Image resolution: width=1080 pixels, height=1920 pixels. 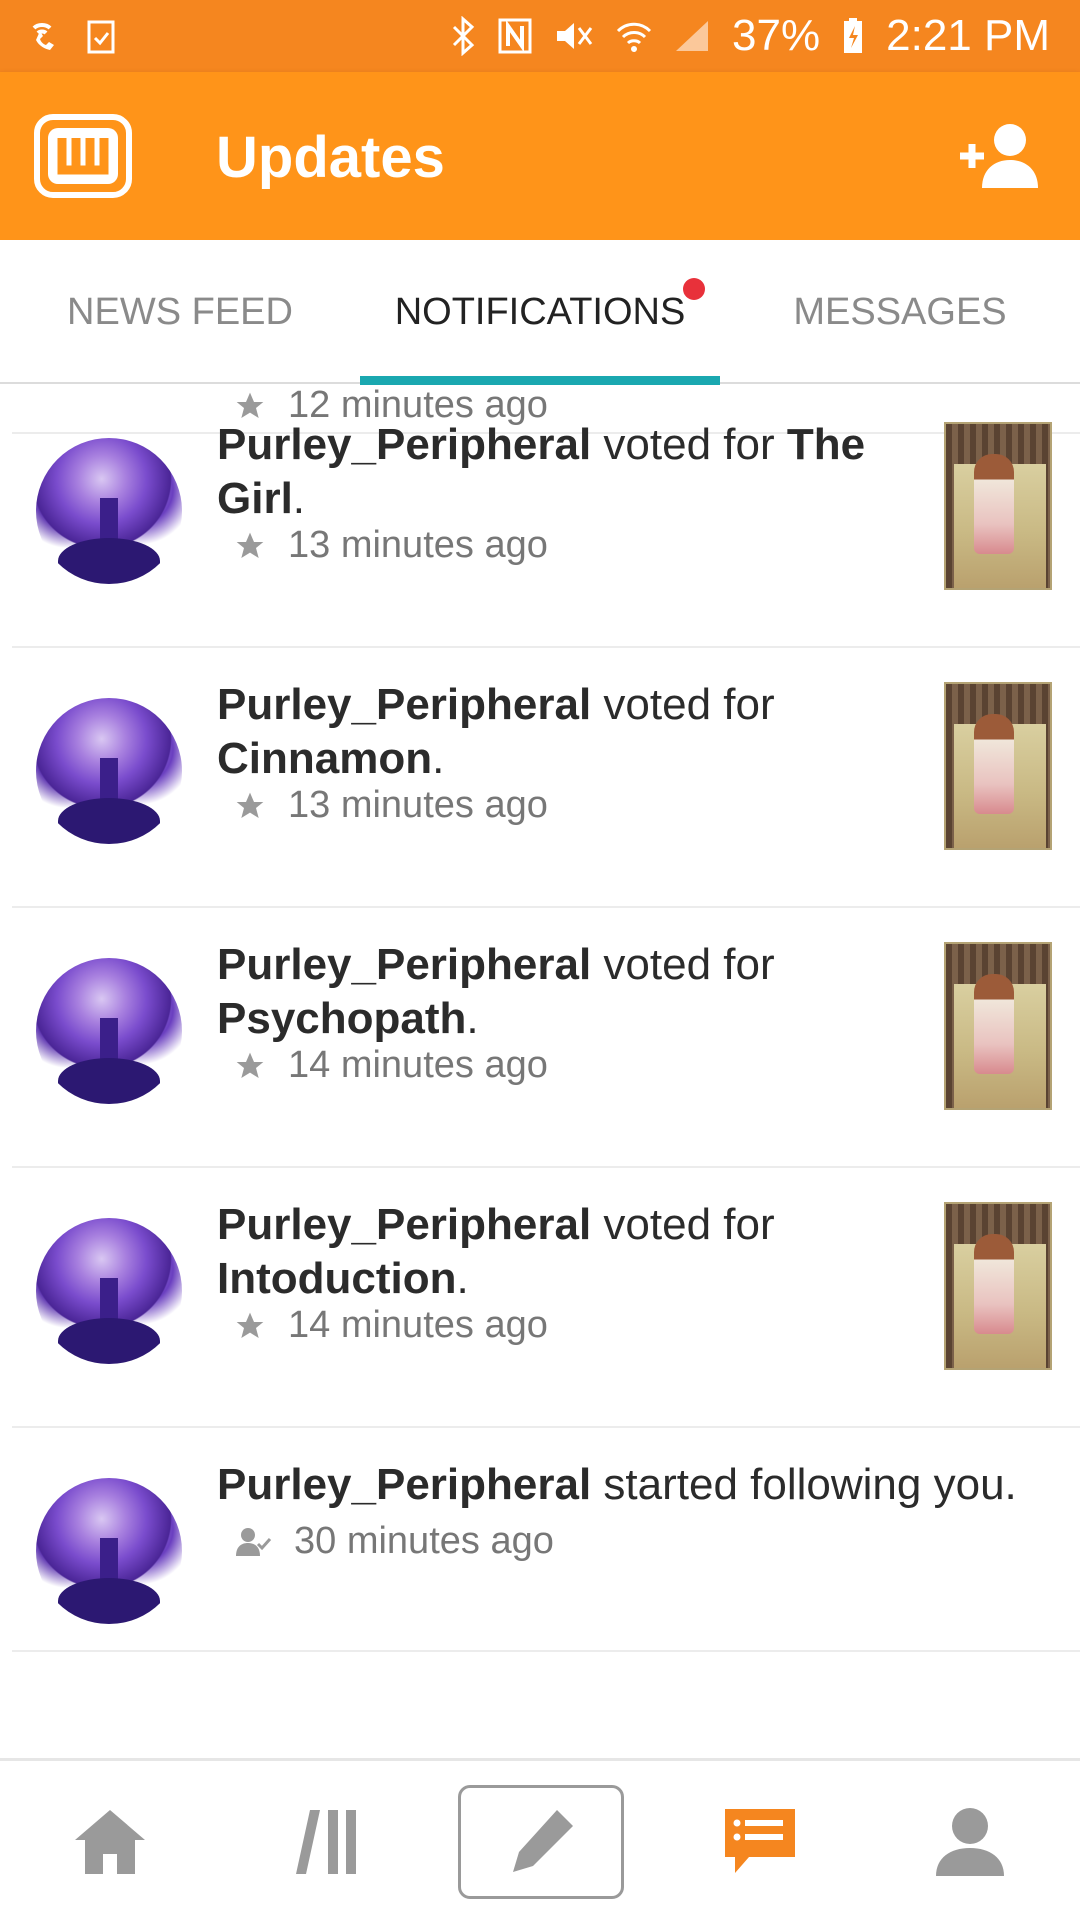 I want to click on story-title: Intoduction, so click(x=337, y=1278).